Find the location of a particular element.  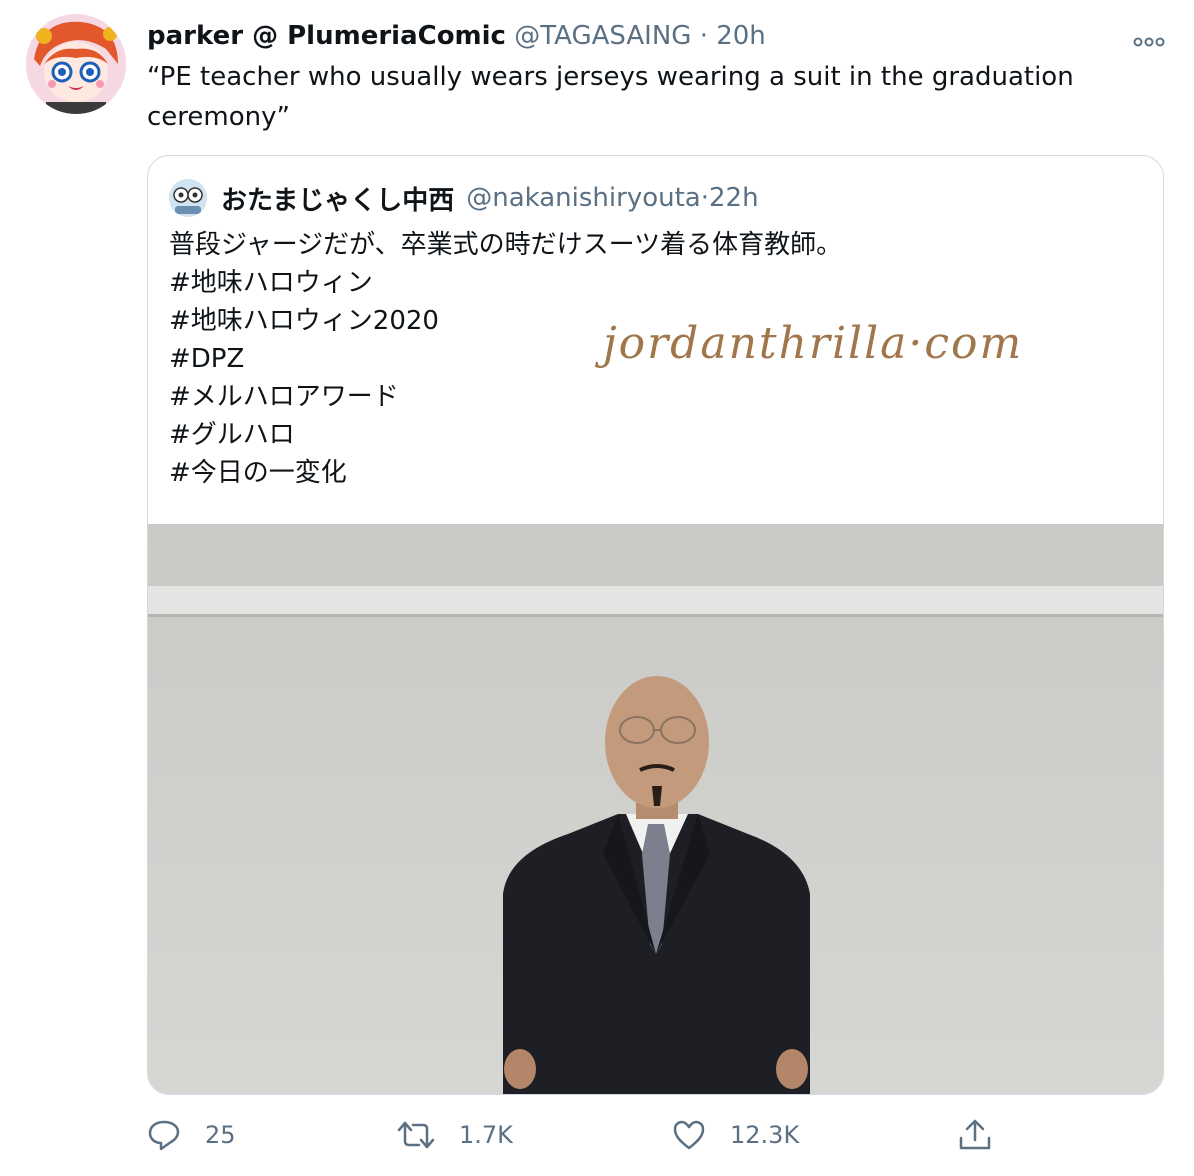

retweet-icon is located at coordinates (416, 1135).